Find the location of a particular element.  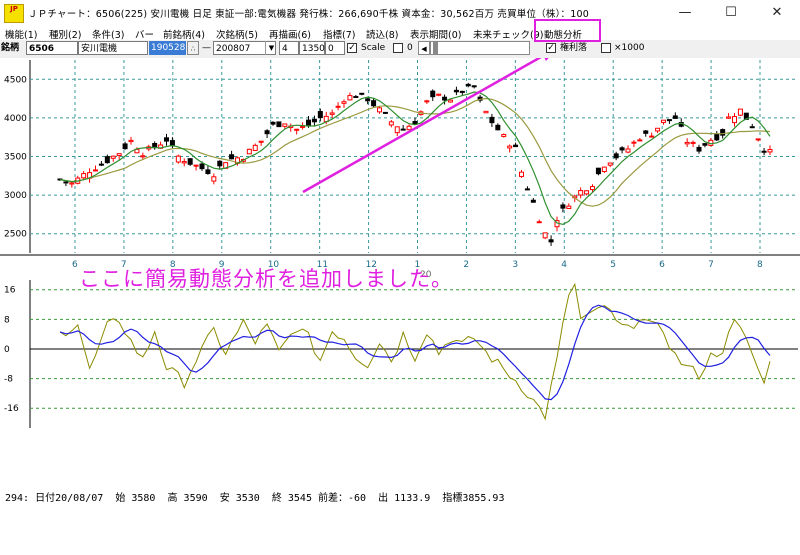

osc-tick-label: -8 is located at coordinates (8, 380).